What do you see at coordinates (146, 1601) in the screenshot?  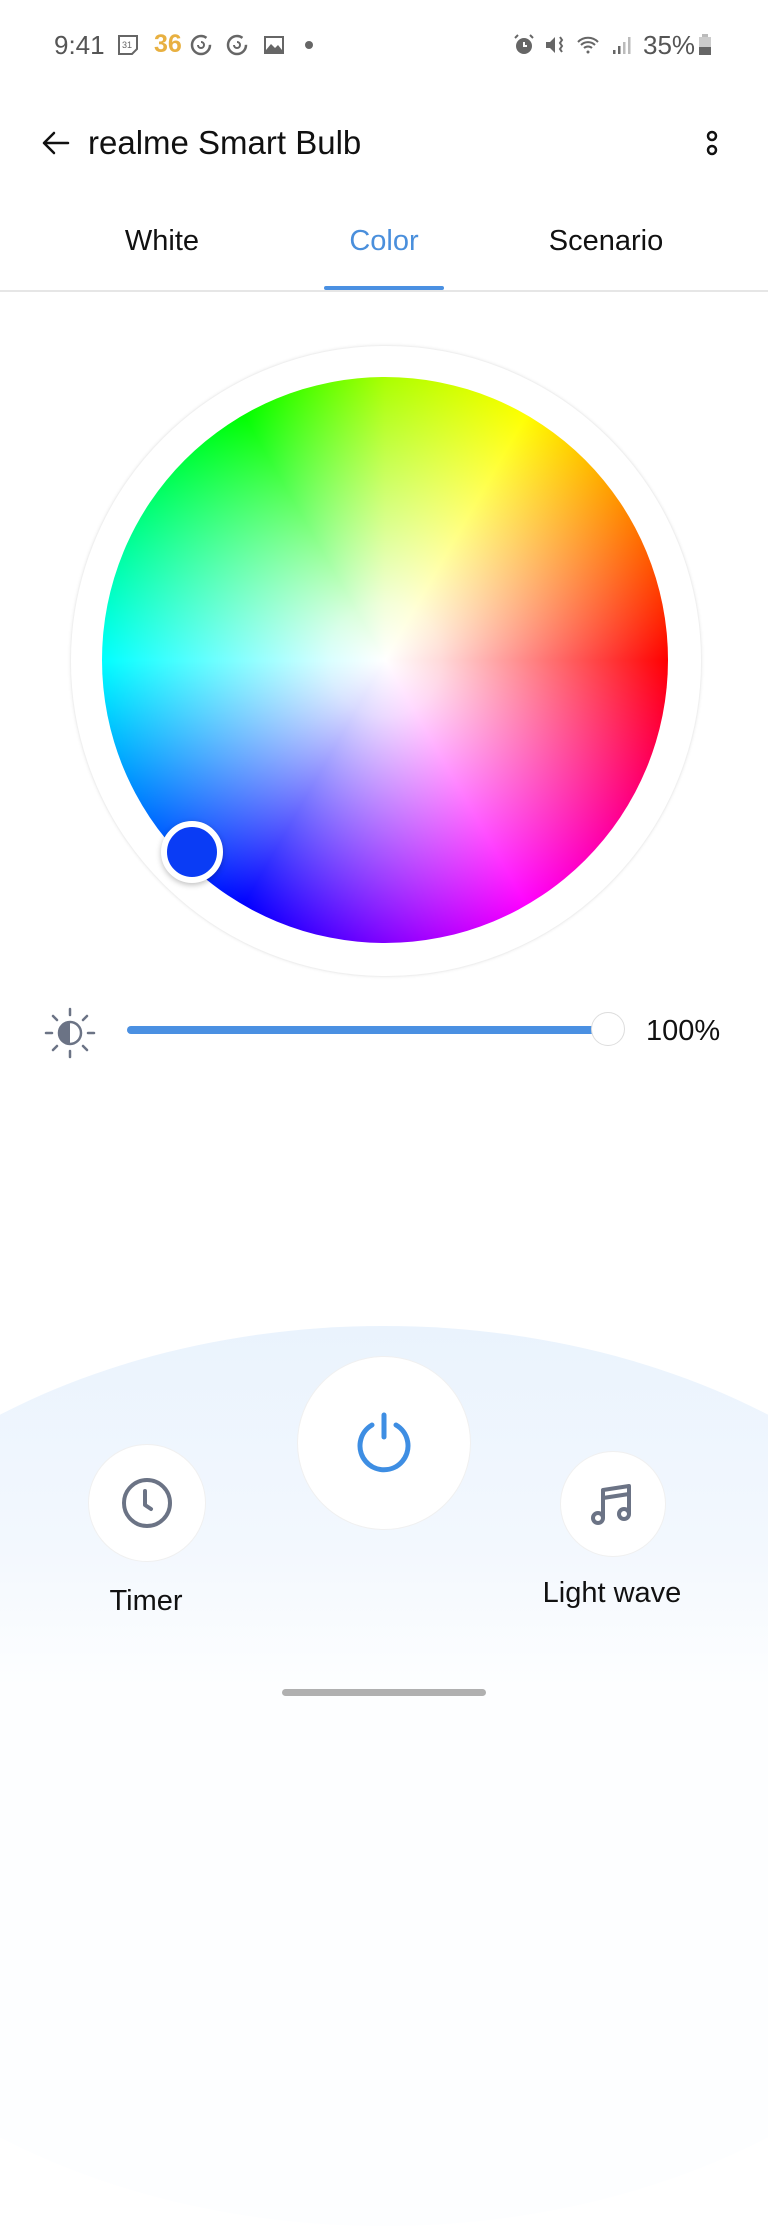 I see `timer-label: Timer` at bounding box center [146, 1601].